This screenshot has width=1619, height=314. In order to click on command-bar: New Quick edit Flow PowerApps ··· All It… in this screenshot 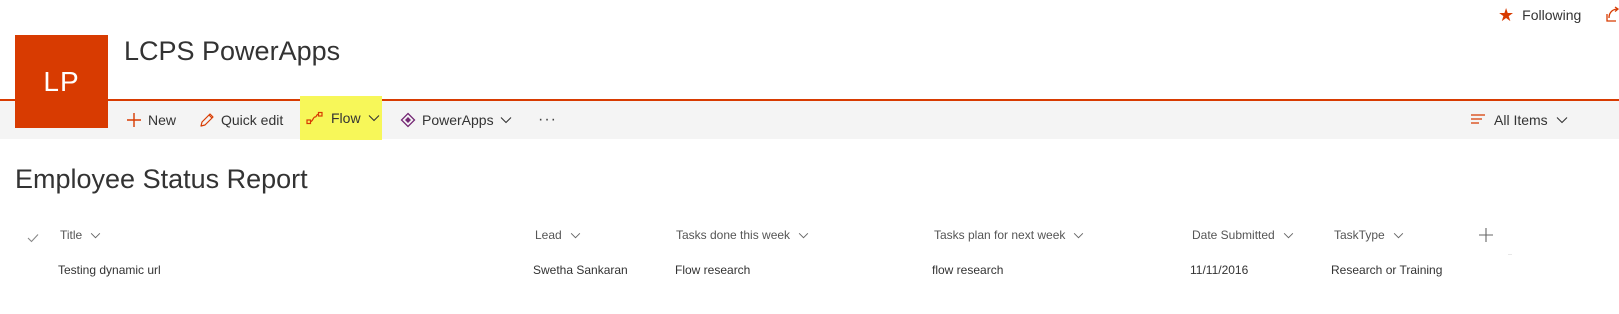, I will do `click(809, 118)`.